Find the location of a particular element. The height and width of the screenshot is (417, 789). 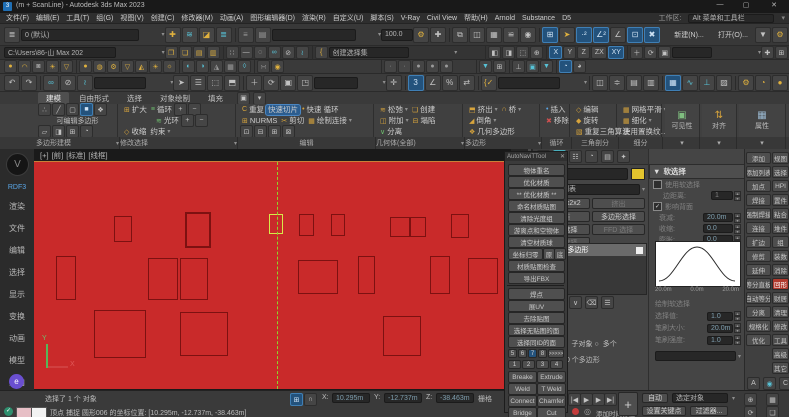

geopoly-button: ❖ 几何多边形 is located at coordinates (492, 132).